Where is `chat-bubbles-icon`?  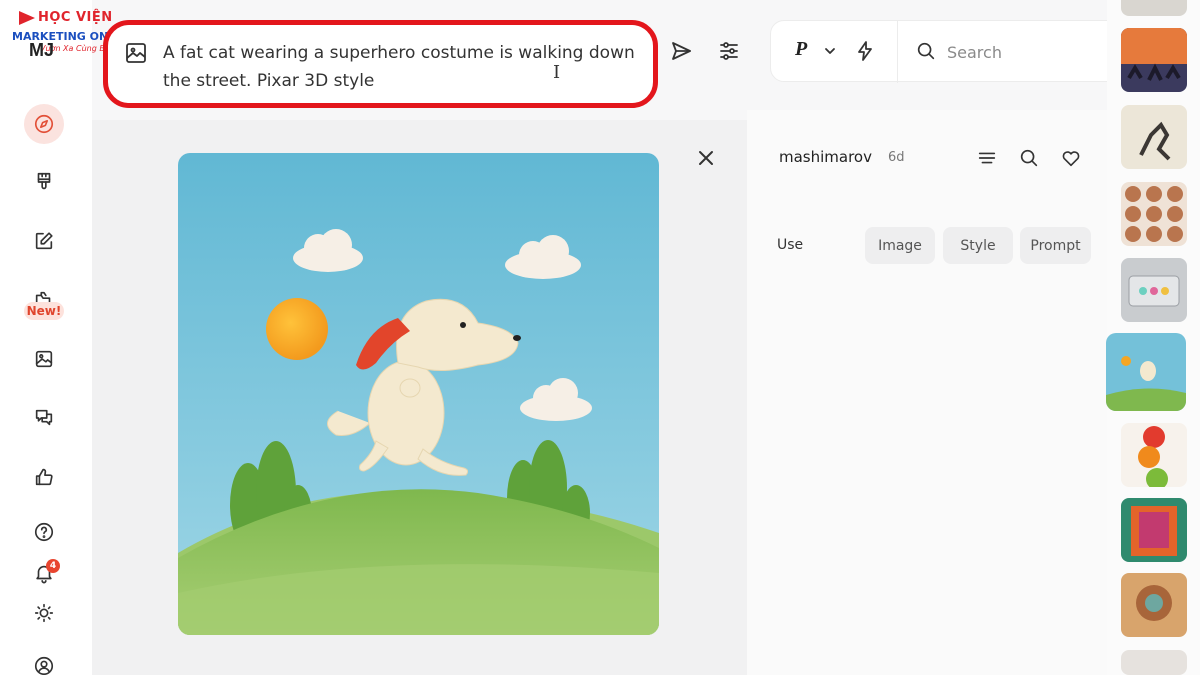 chat-bubbles-icon is located at coordinates (44, 417).